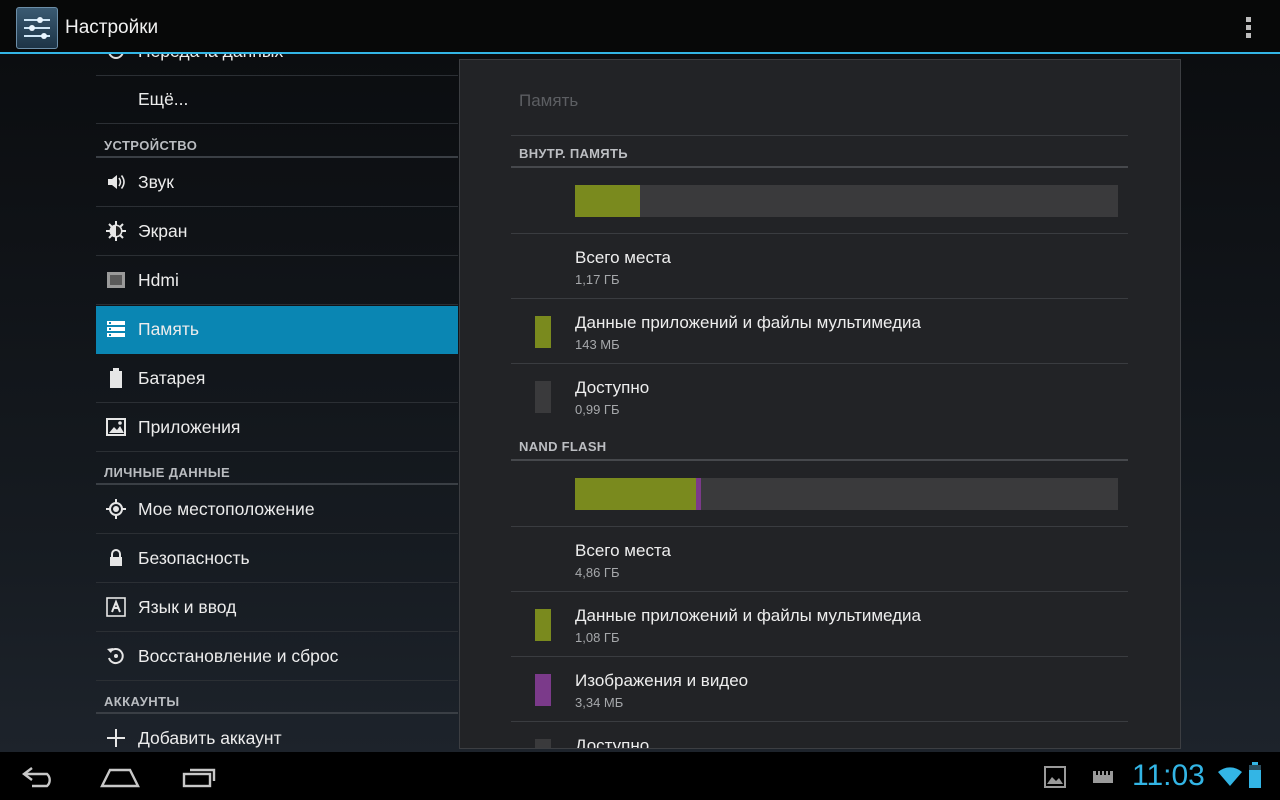  Describe the element at coordinates (846, 201) in the screenshot. I see `internal-usage-bar` at that location.